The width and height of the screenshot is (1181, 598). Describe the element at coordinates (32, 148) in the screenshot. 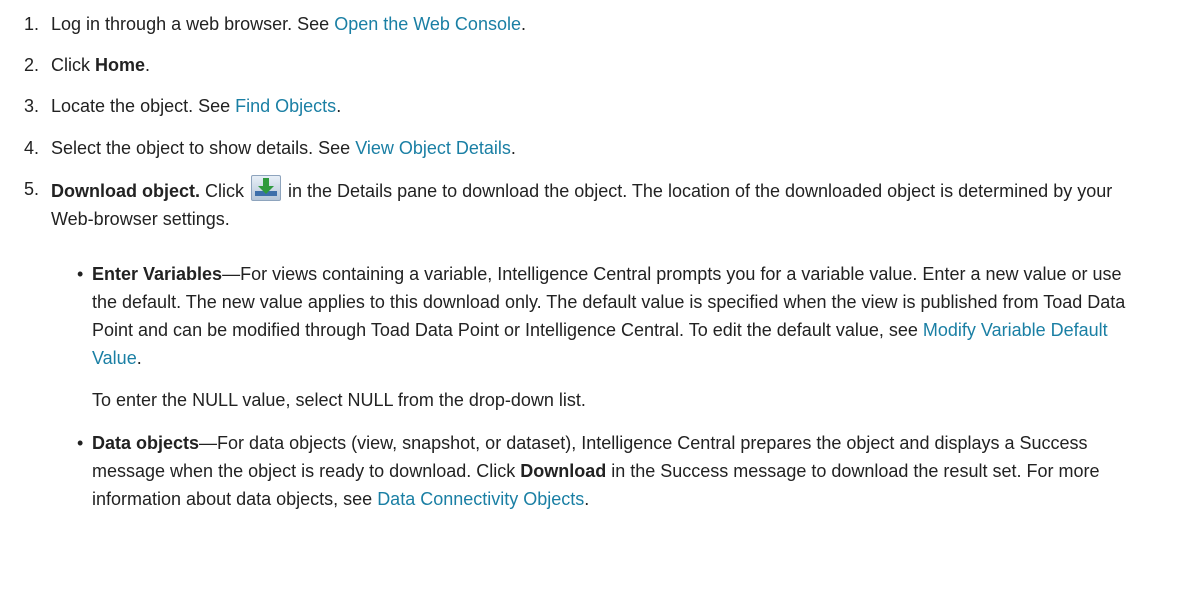

I see `step-number: 4.` at that location.